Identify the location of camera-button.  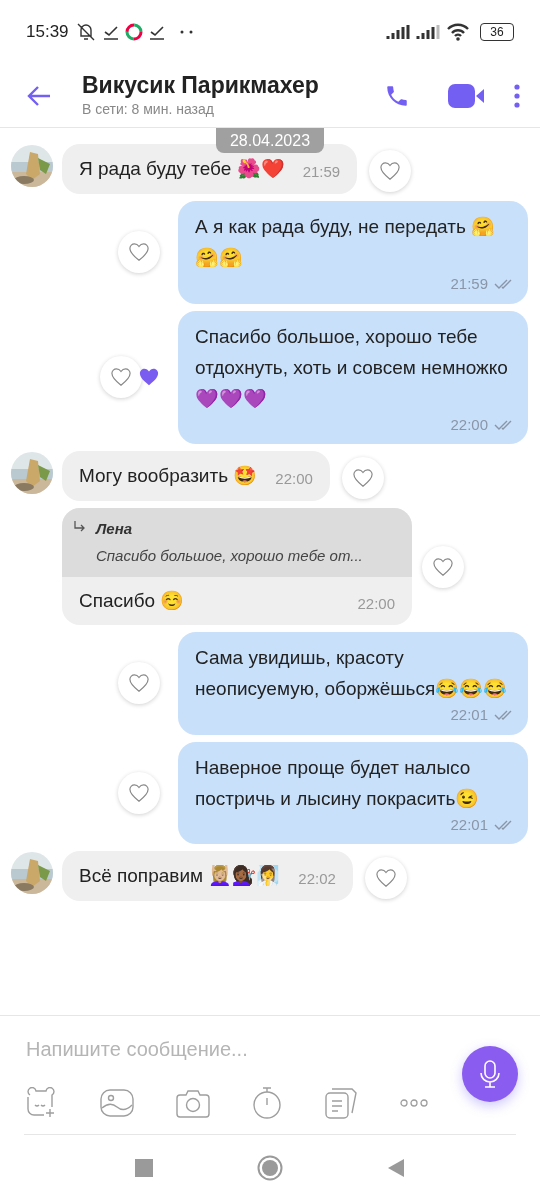
(193, 1103).